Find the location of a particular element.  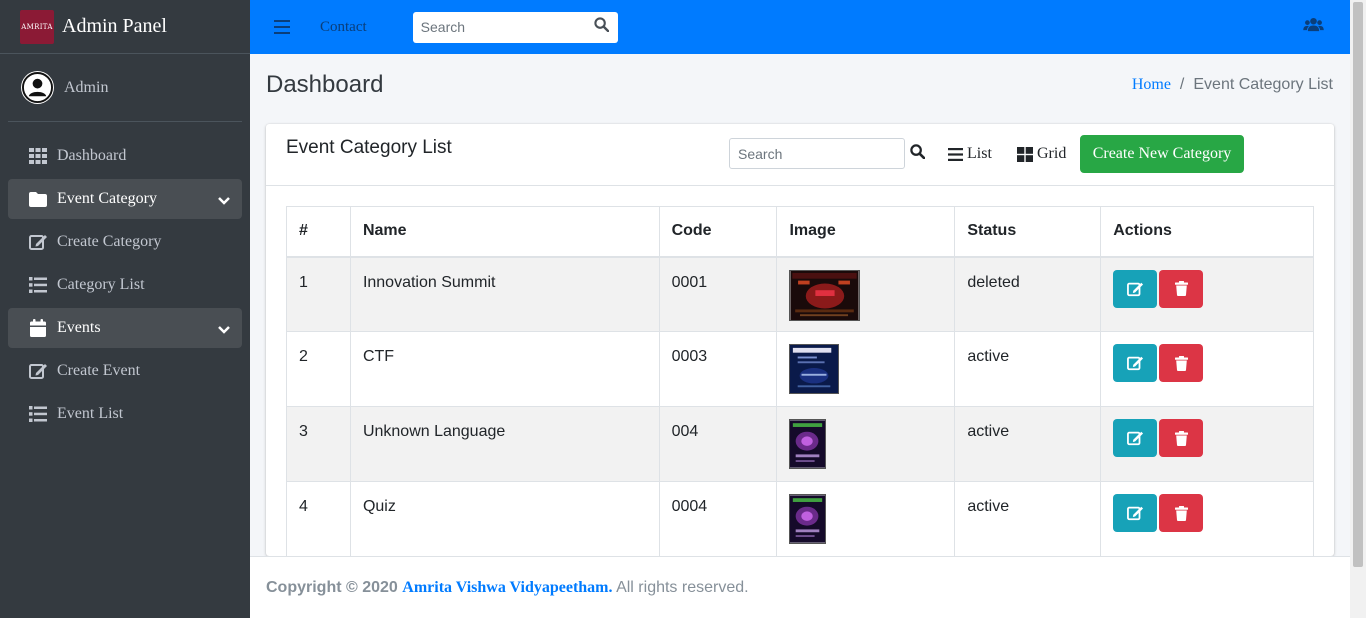

table-row: 2 CTF 0003 active is located at coordinates (800, 369).